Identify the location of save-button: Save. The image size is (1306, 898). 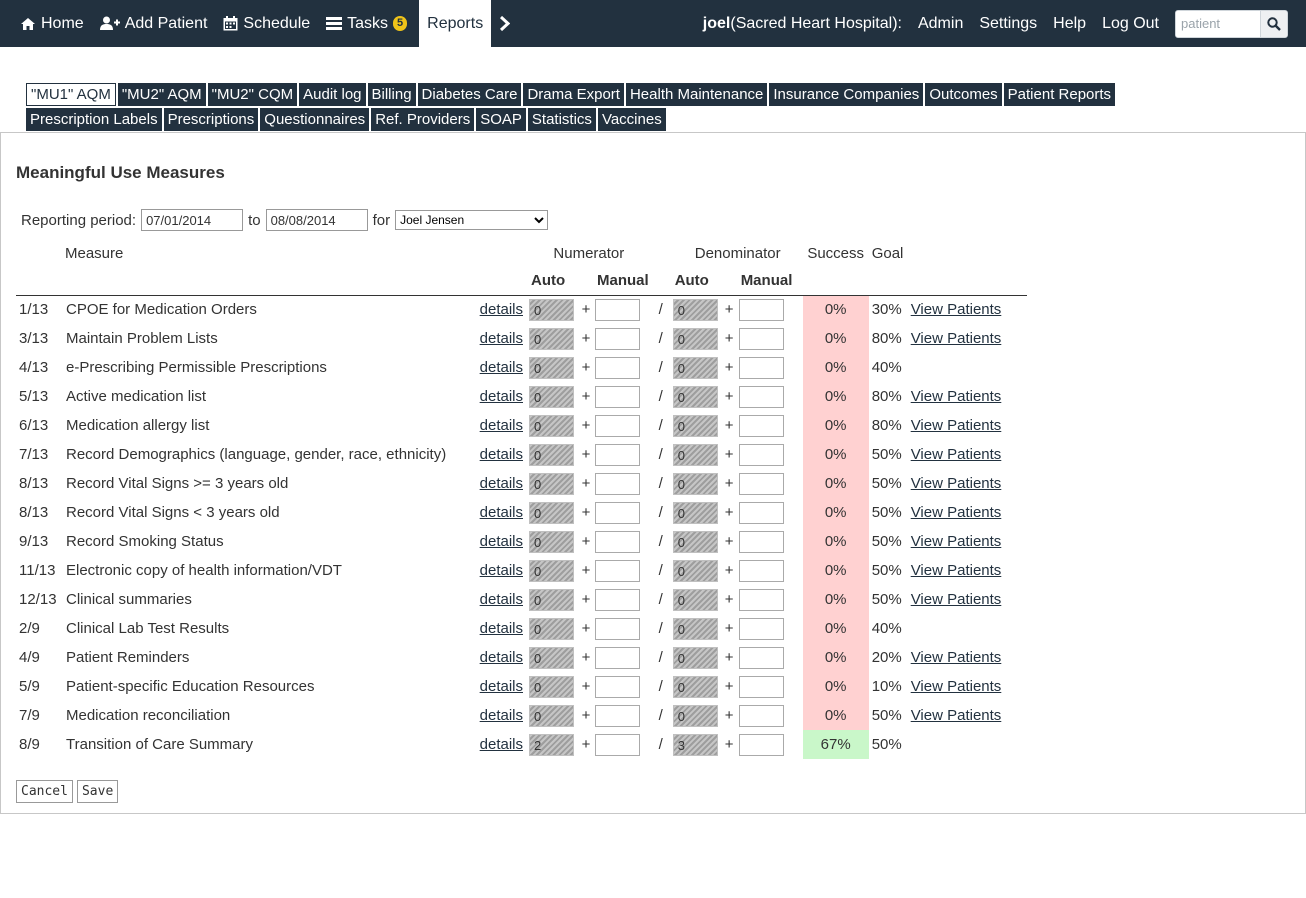
(97, 791).